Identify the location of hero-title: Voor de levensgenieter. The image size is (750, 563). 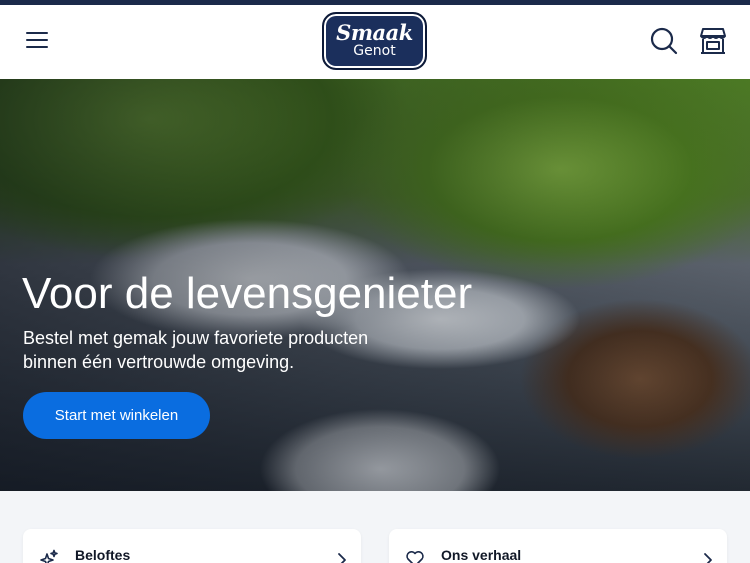
(247, 293).